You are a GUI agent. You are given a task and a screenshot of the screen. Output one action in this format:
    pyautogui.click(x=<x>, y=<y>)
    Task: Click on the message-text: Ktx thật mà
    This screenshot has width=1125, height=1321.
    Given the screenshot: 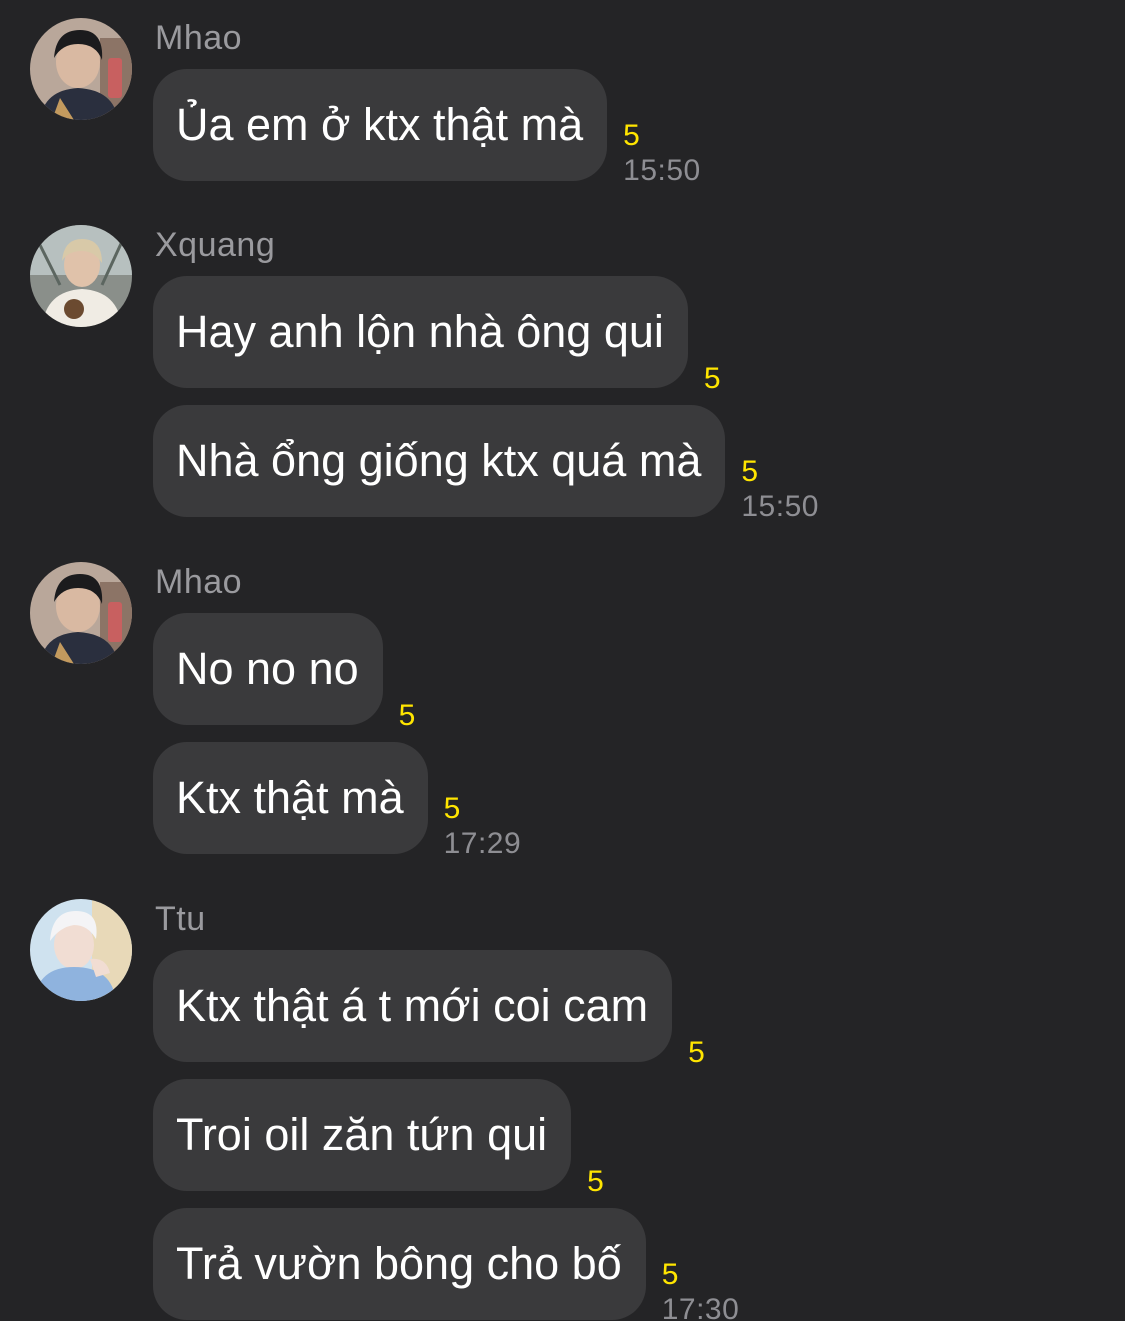 What is the action you would take?
    pyautogui.click(x=290, y=797)
    